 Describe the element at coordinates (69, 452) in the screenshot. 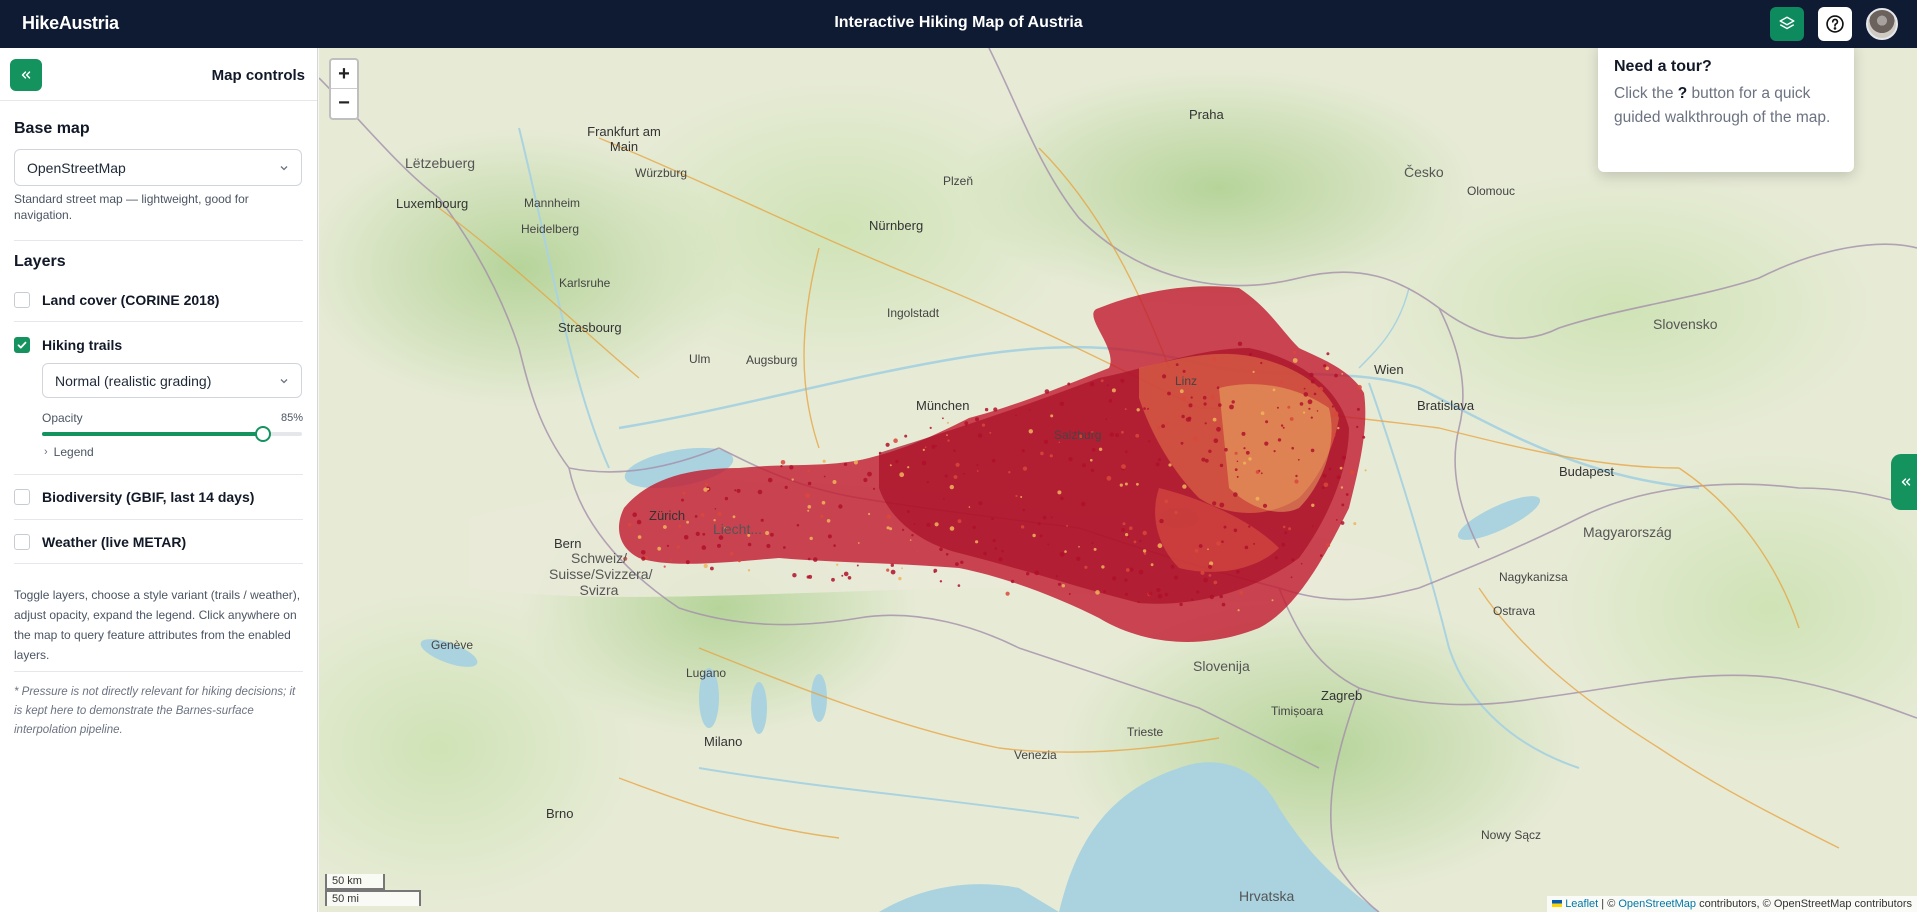

I see `legend-toggle: › Legend` at that location.